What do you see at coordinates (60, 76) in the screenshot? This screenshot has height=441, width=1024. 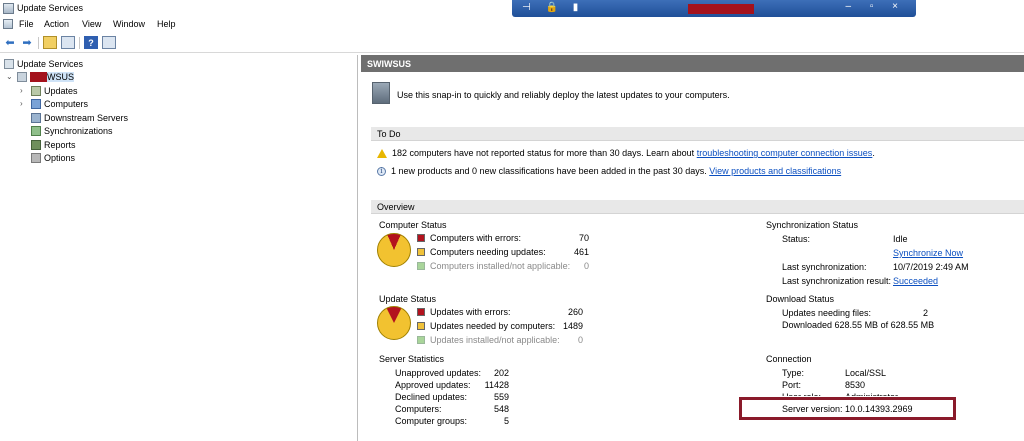 I see `tree-server-label: WSUS` at bounding box center [60, 76].